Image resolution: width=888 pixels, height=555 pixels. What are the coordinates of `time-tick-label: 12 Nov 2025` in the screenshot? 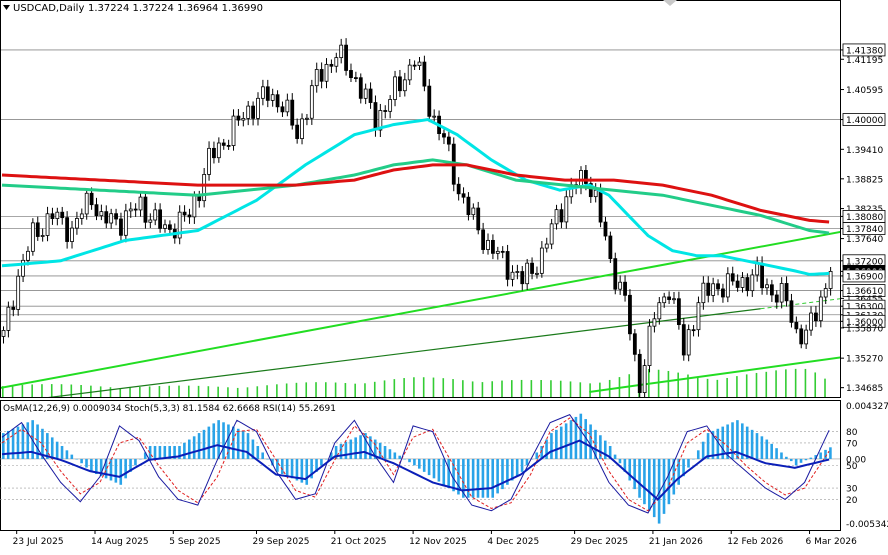 It's located at (438, 542).